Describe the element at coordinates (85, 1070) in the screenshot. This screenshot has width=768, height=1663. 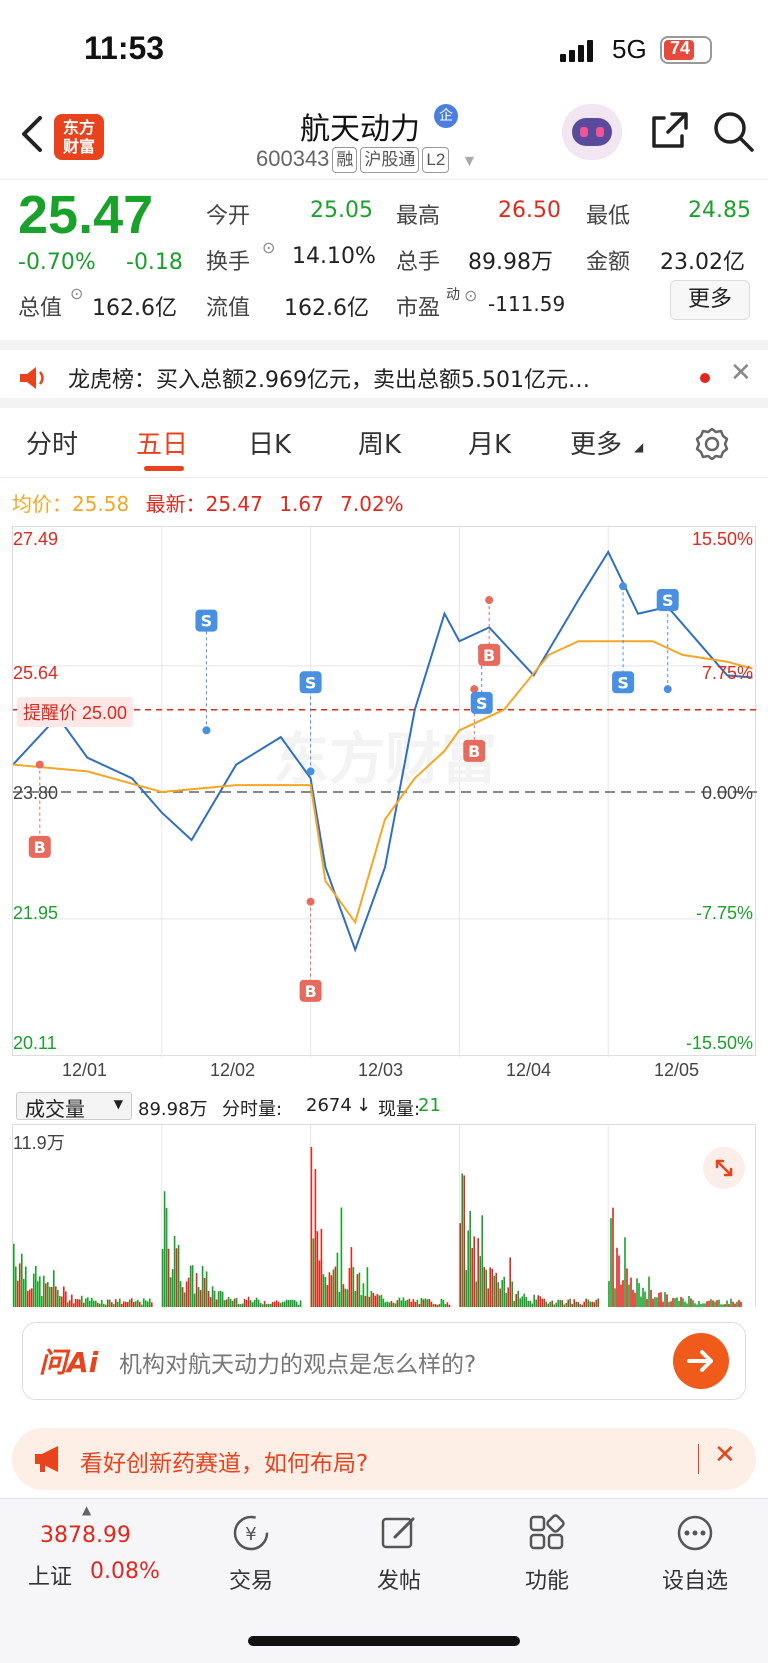
I see `x-tick: 12/01` at that location.